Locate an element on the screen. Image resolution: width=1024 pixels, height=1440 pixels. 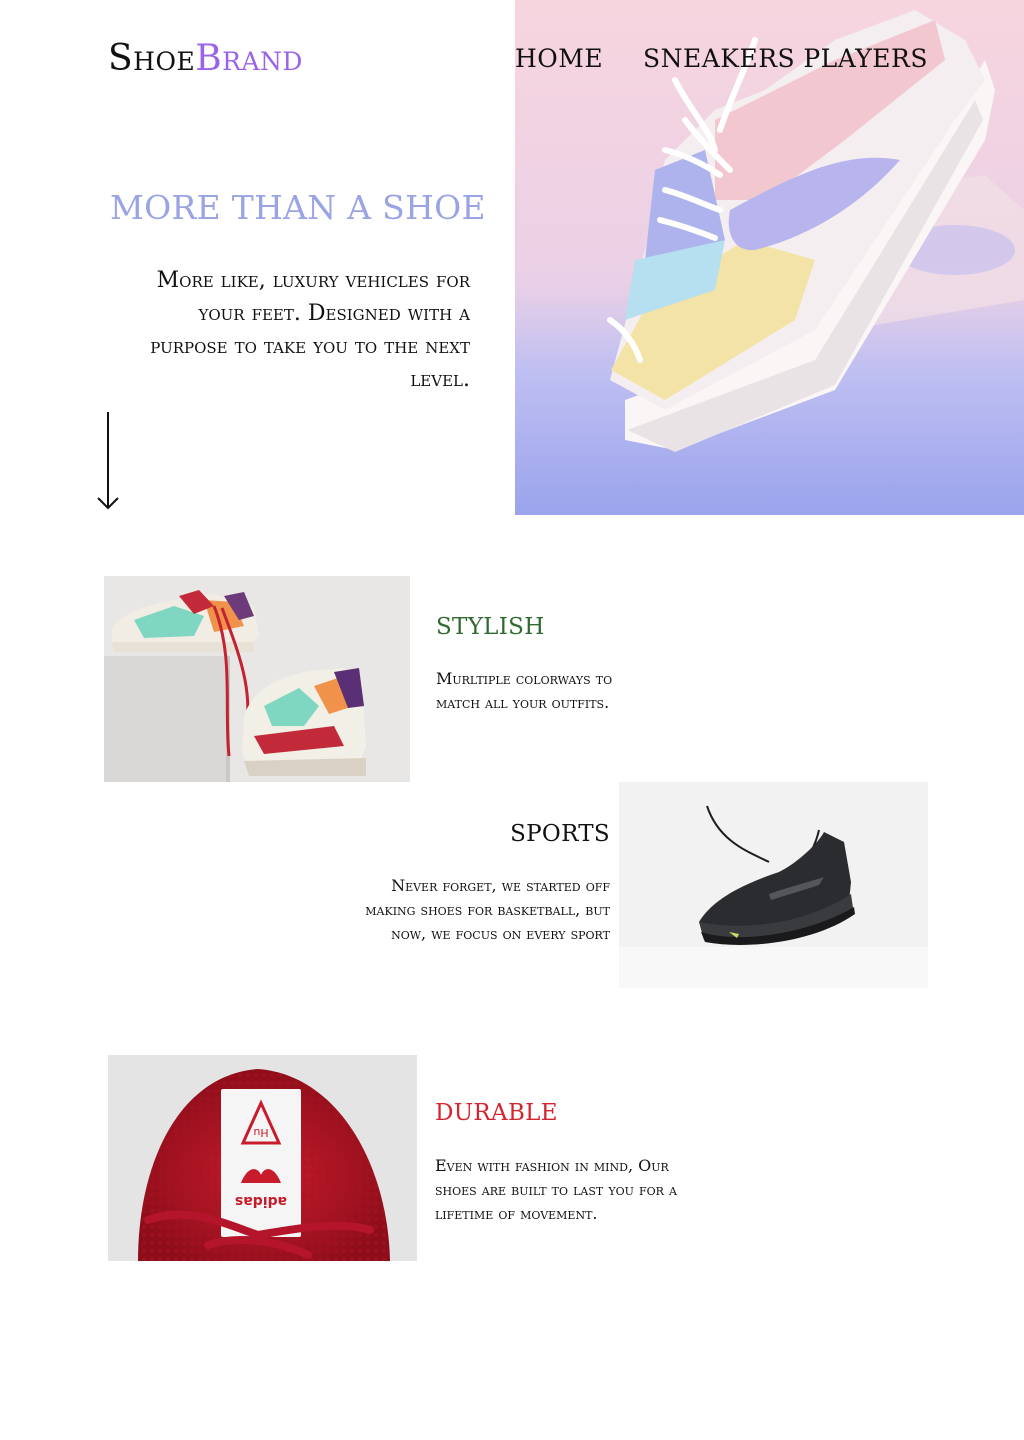
nav-link-sneakers: SNEAKERS is located at coordinates (719, 58).